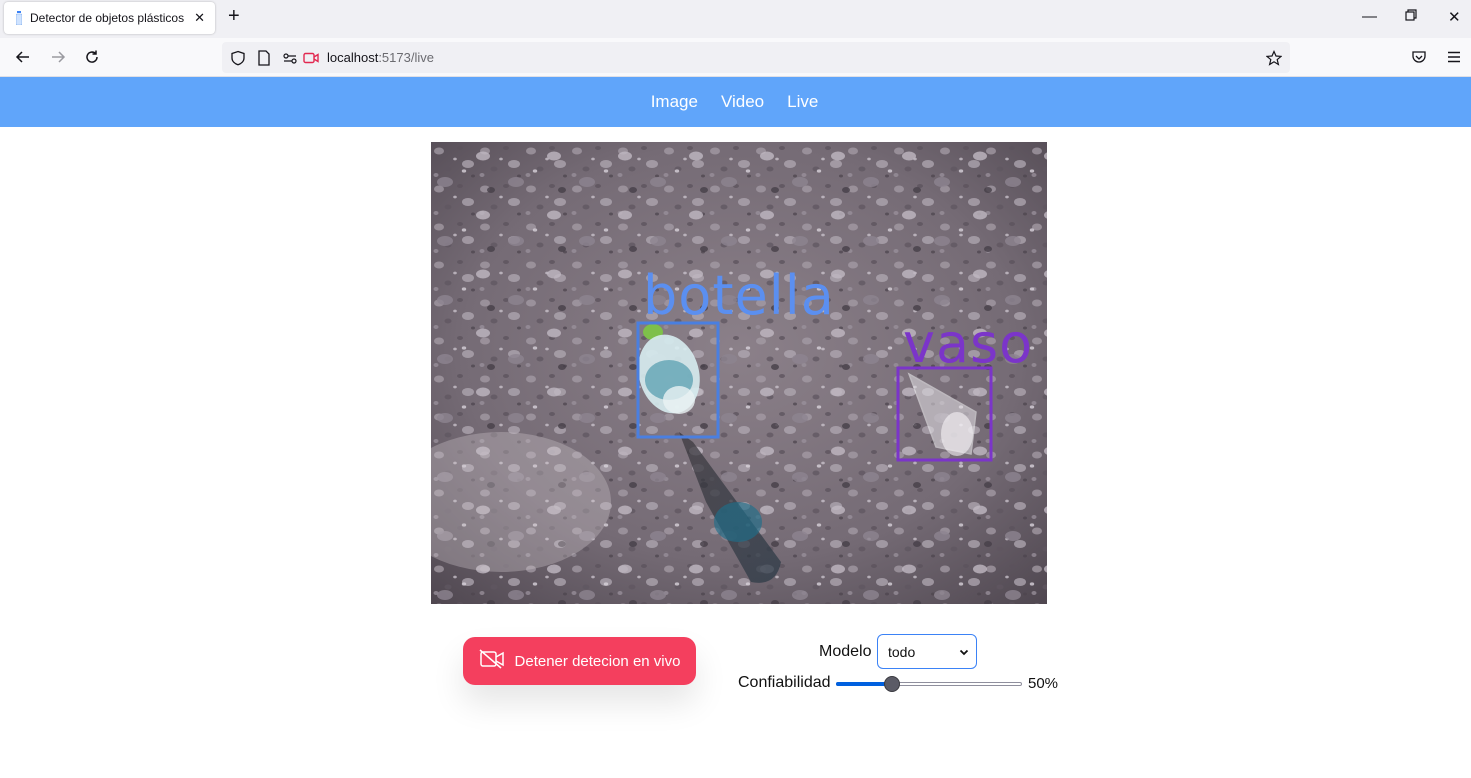 The height and width of the screenshot is (778, 1471). What do you see at coordinates (238, 58) in the screenshot?
I see `shield-icon` at bounding box center [238, 58].